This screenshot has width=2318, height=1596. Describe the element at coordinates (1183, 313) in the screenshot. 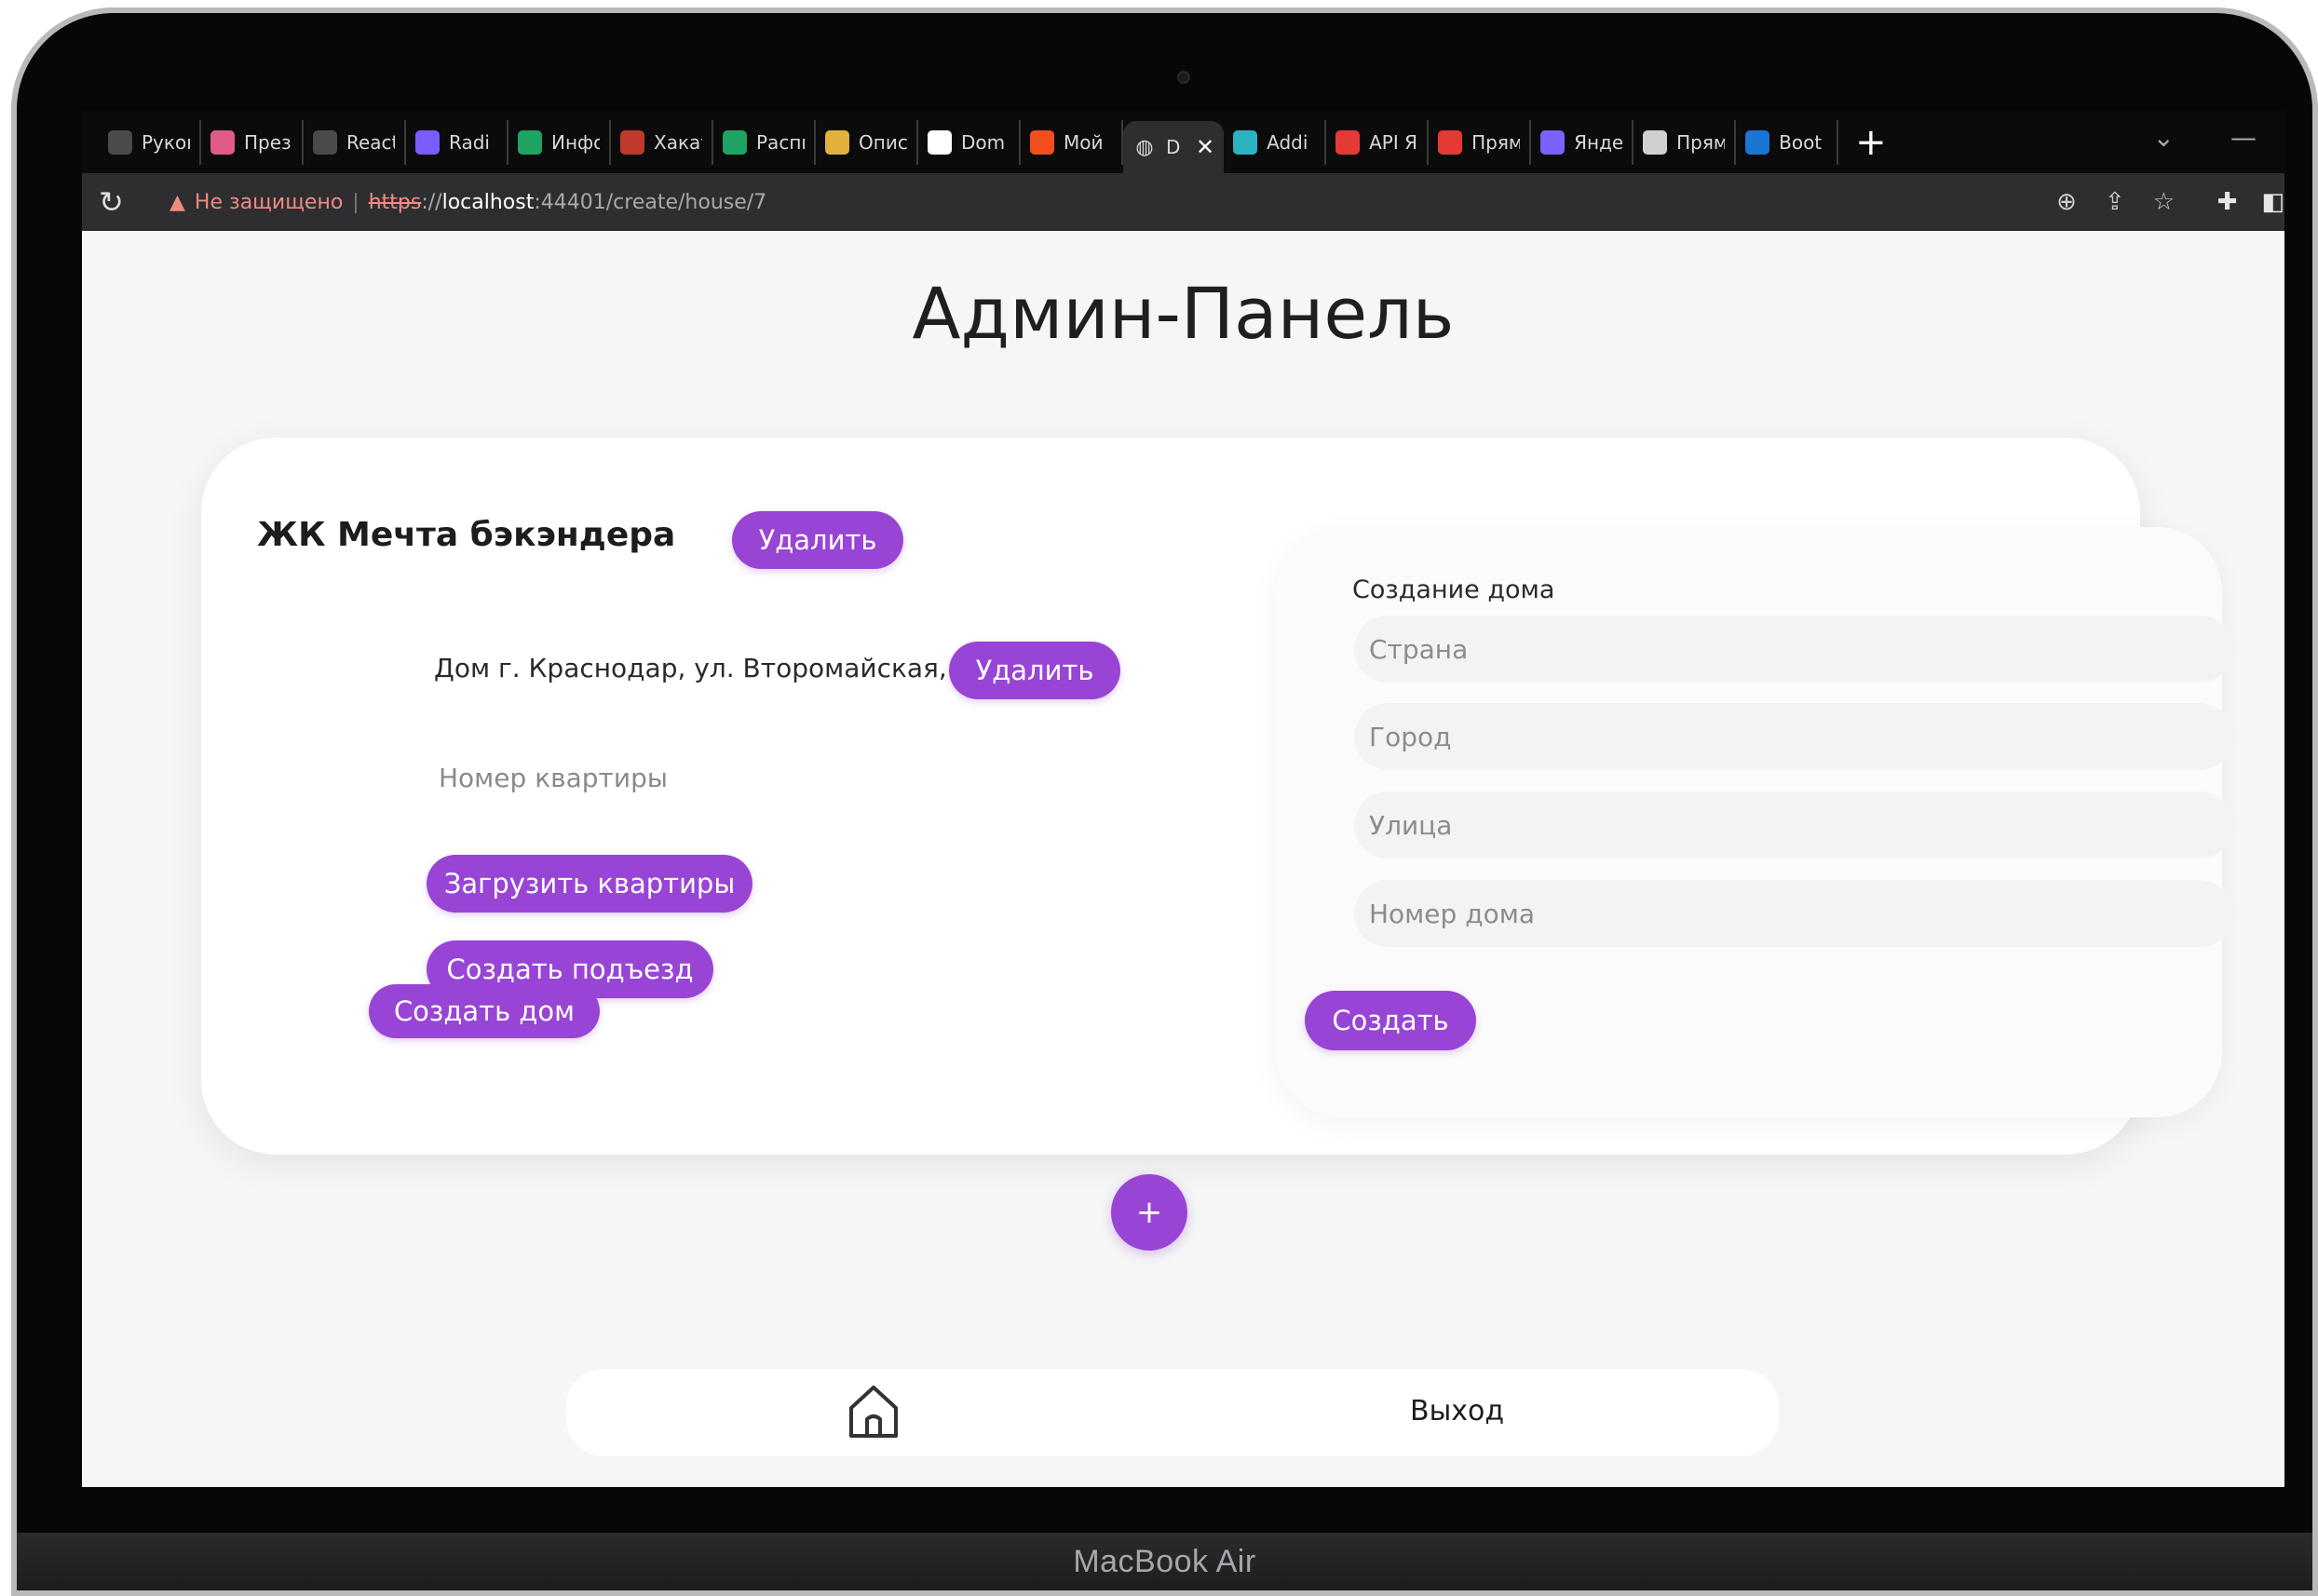

I see `page-title: Админ-Панель` at that location.